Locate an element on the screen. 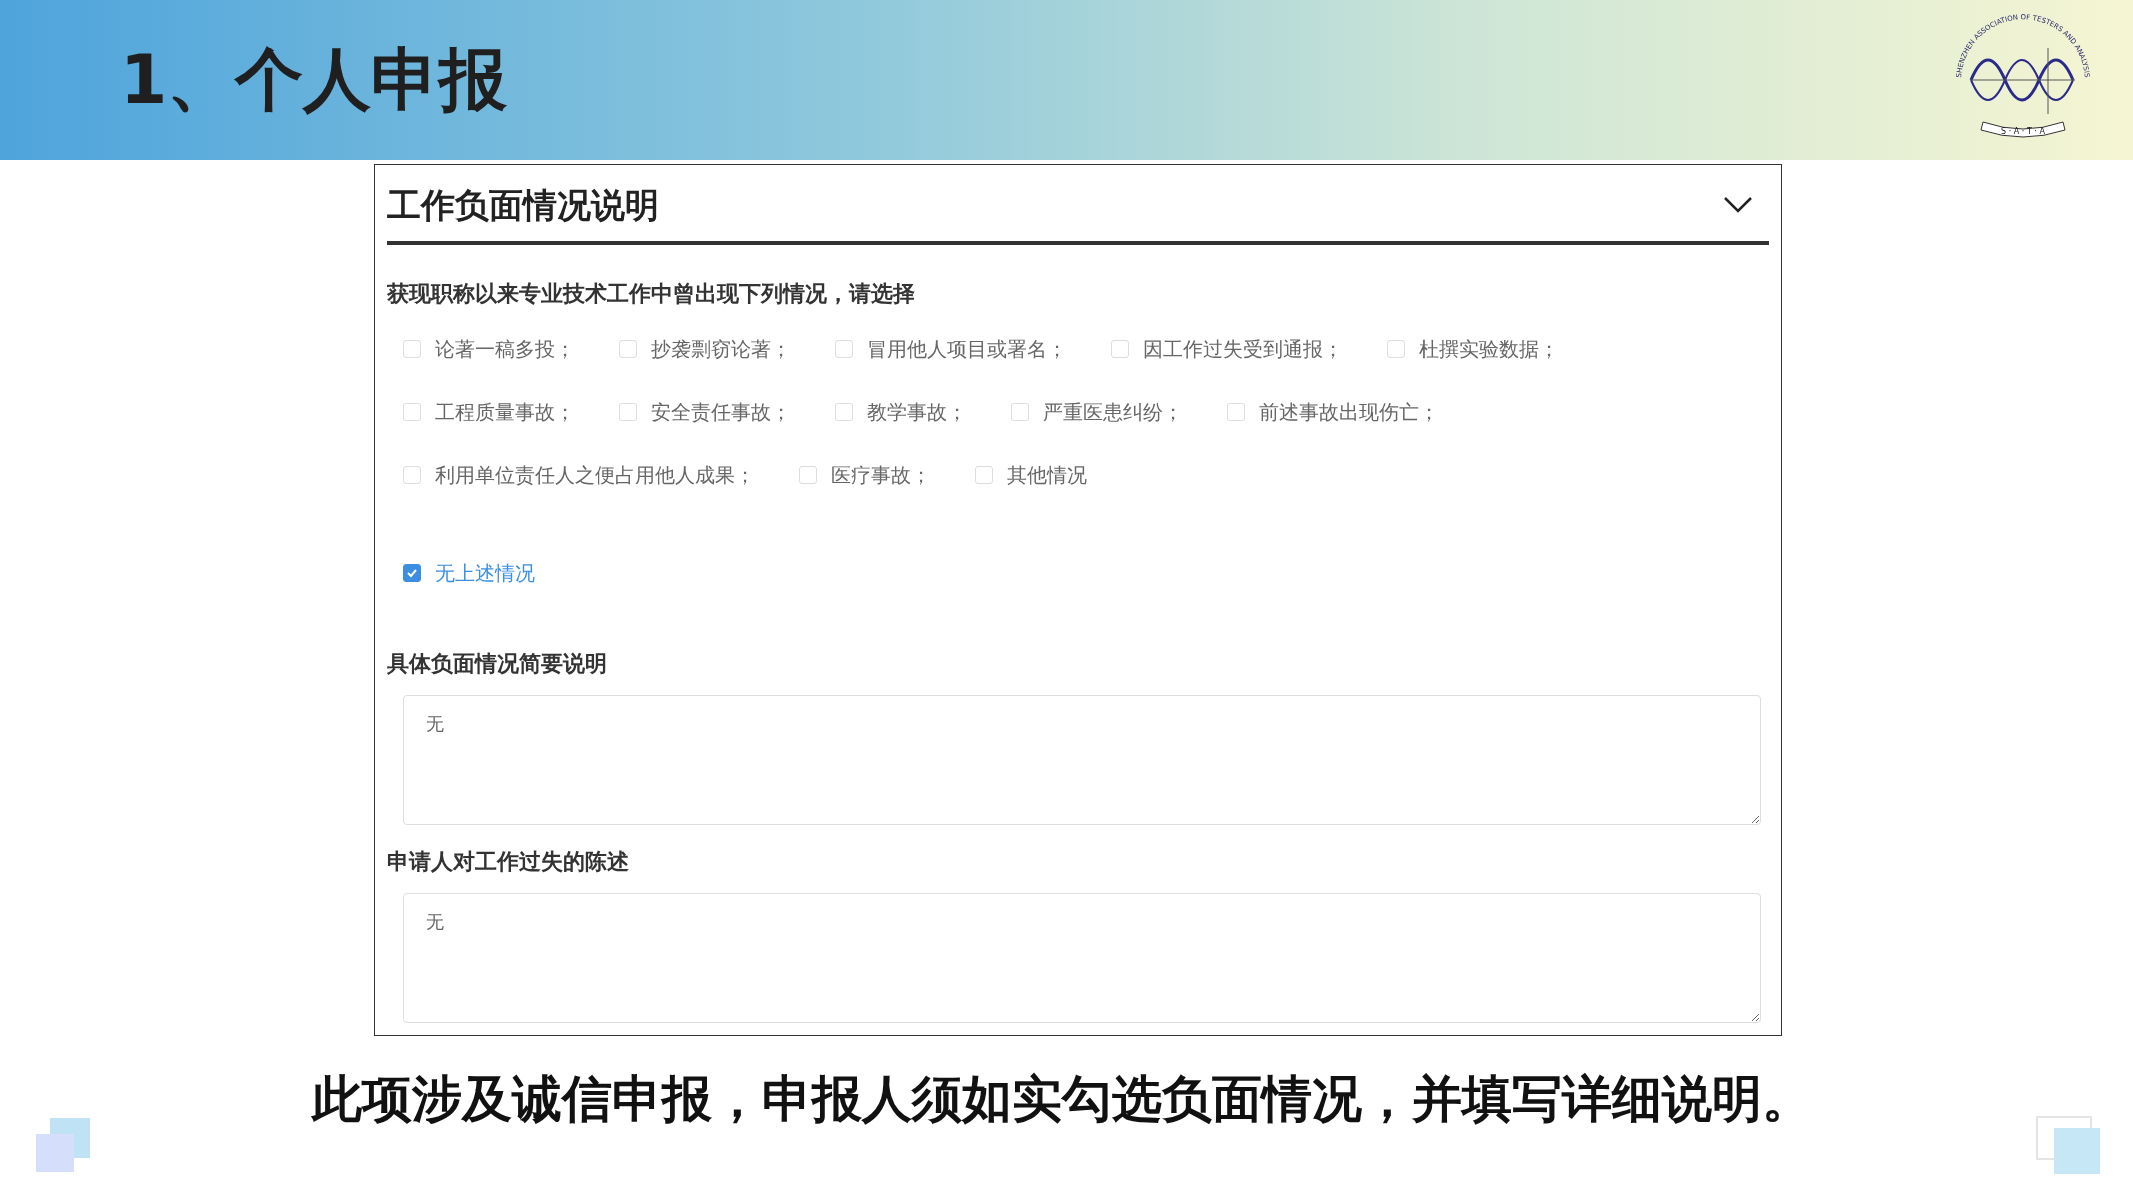 This screenshot has width=2133, height=1200. section-title: 工作负面情况说明 is located at coordinates (523, 205).